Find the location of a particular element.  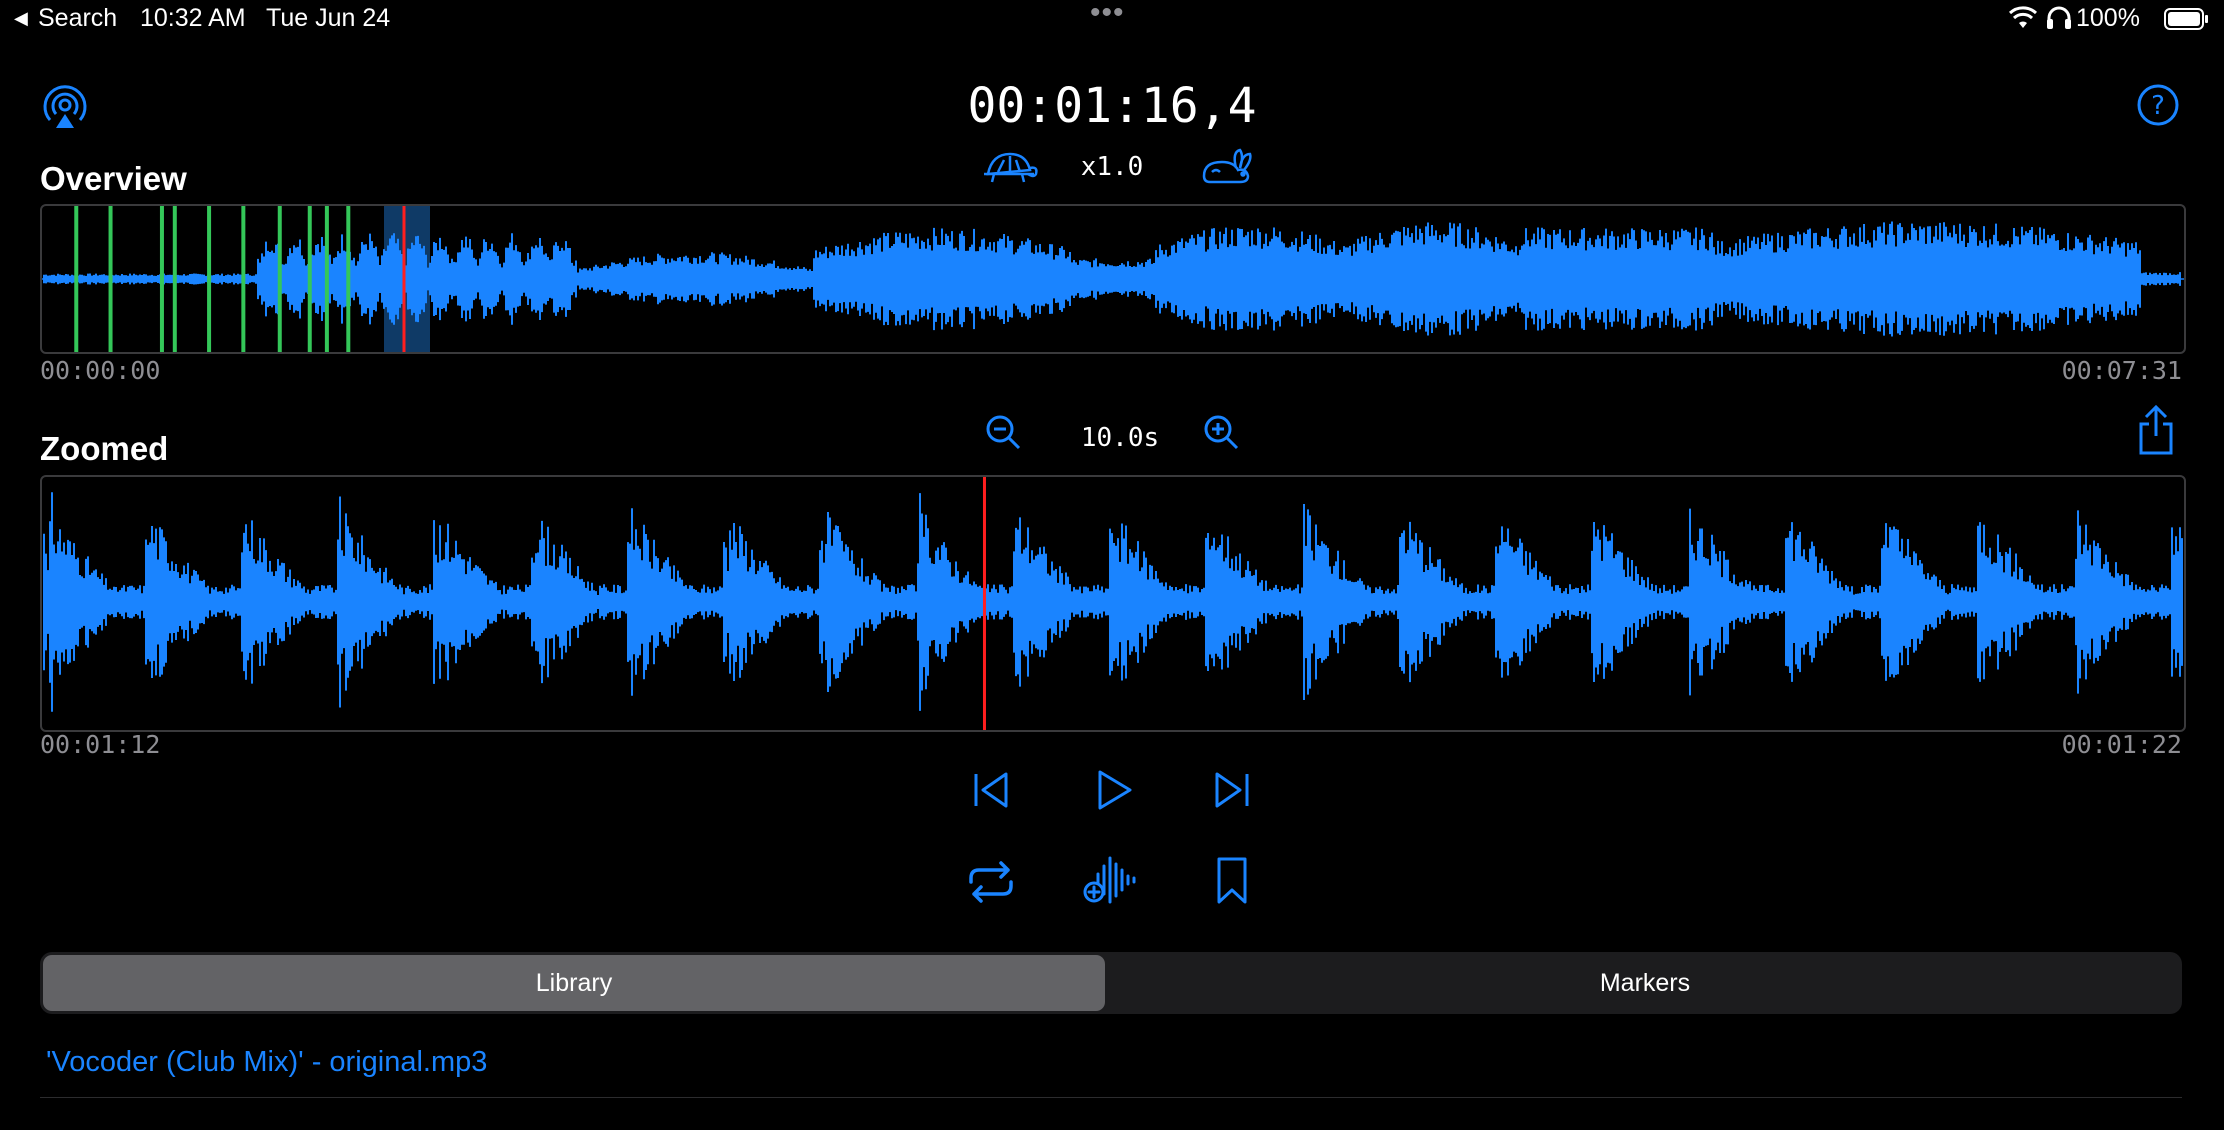

library-list: 'Vocoder (Club Mix)' - original.mp3 is located at coordinates (1111, 1069).